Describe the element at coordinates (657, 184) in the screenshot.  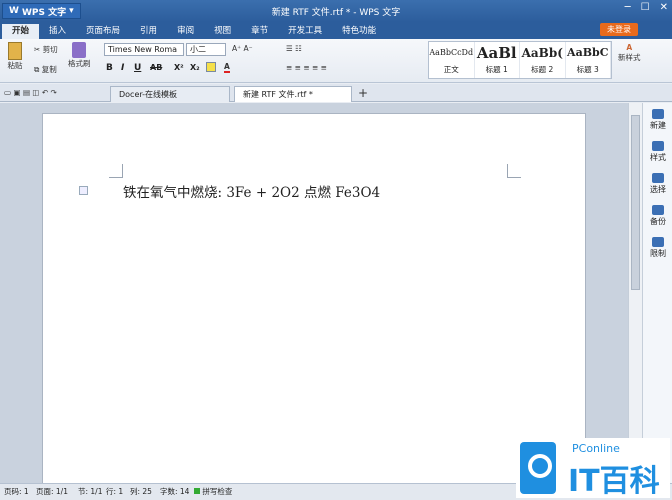
I see `pane-select: 选择` at that location.